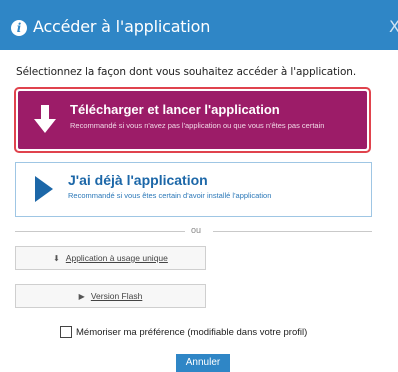 This screenshot has height=372, width=398. I want to click on single-use-app-label: Application à usage unique, so click(116, 258).